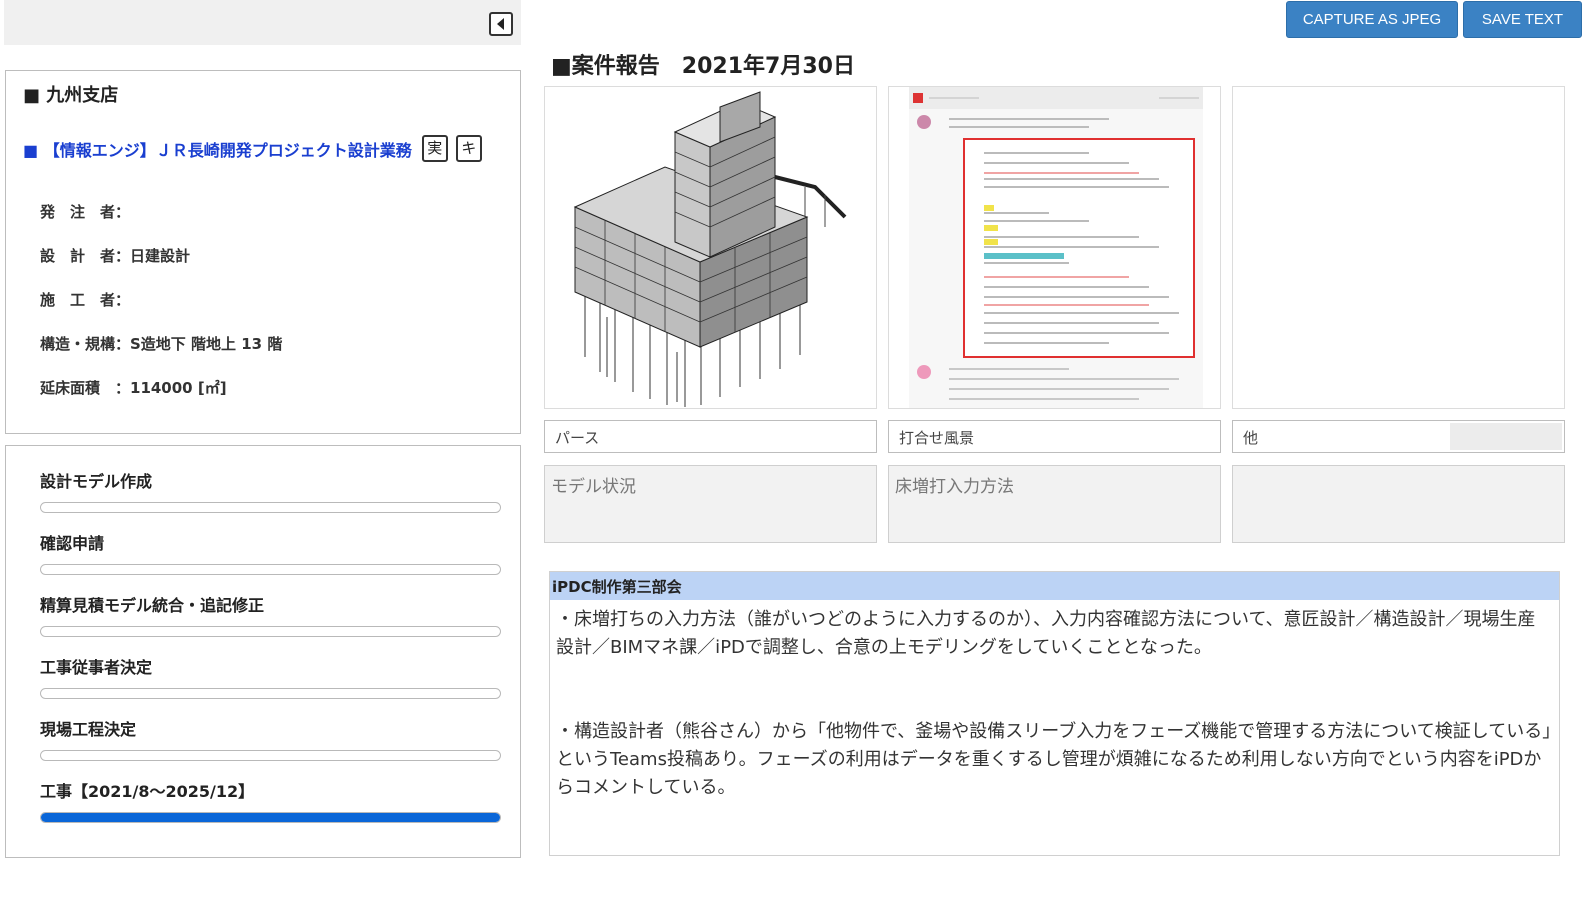 Image resolution: width=1582 pixels, height=907 pixels. Describe the element at coordinates (1054, 504) in the screenshot. I see `description-field: 床増打入力方法` at that location.